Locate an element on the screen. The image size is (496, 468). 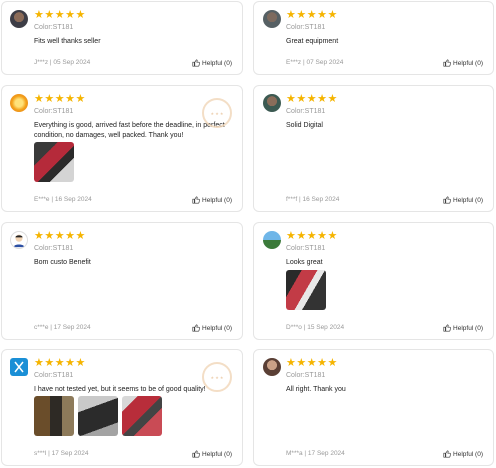
review-text: Solid Digital is located at coordinates (304, 125).